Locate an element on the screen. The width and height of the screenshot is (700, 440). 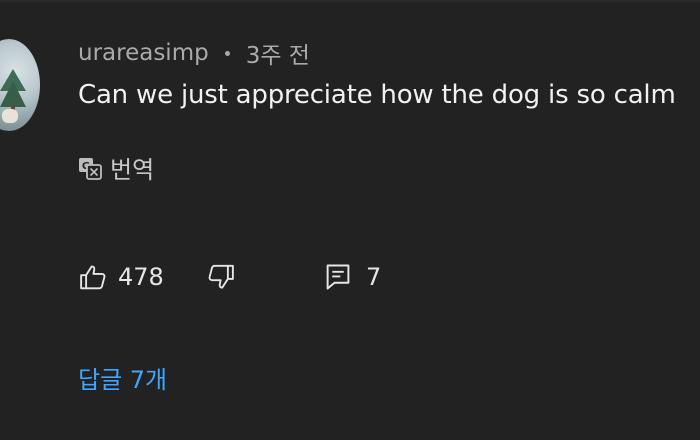
avatar is located at coordinates (20, 85).